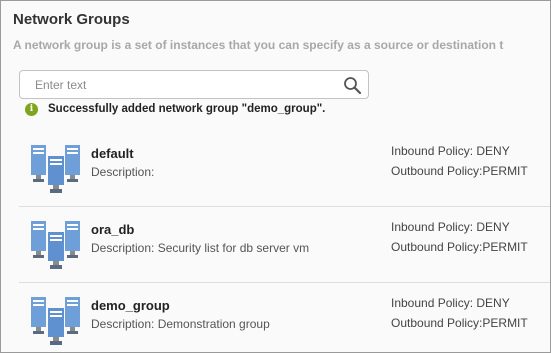 The width and height of the screenshot is (551, 353). I want to click on search-input, so click(185, 85).